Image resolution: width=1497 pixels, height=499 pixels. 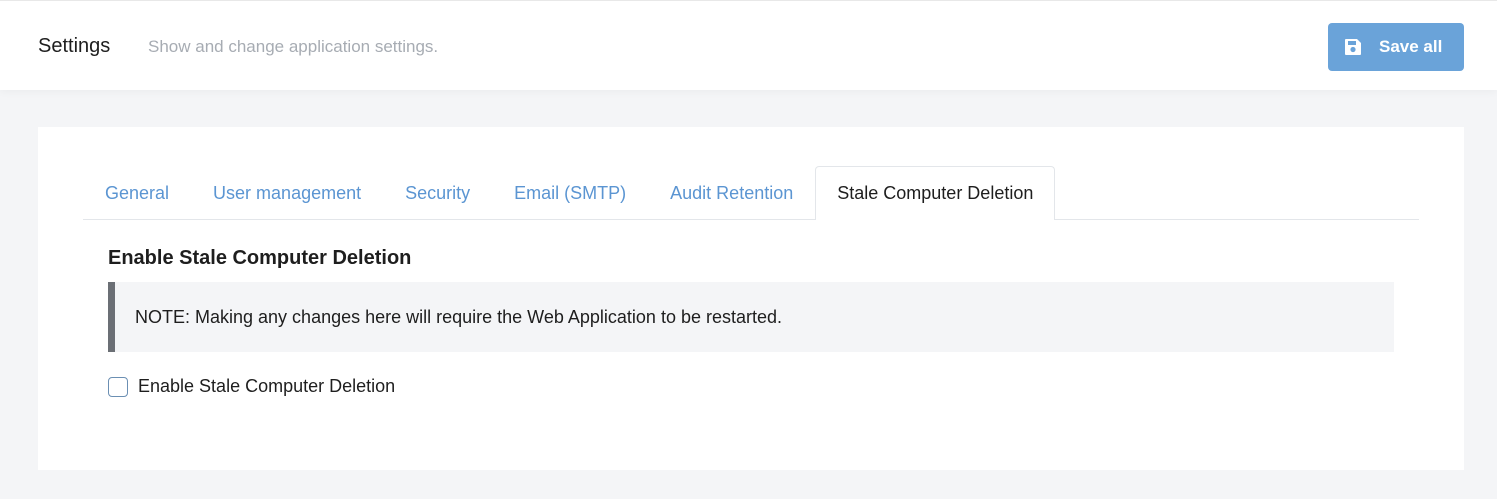 I want to click on tab-audit-retention: Audit Retention, so click(x=731, y=192).